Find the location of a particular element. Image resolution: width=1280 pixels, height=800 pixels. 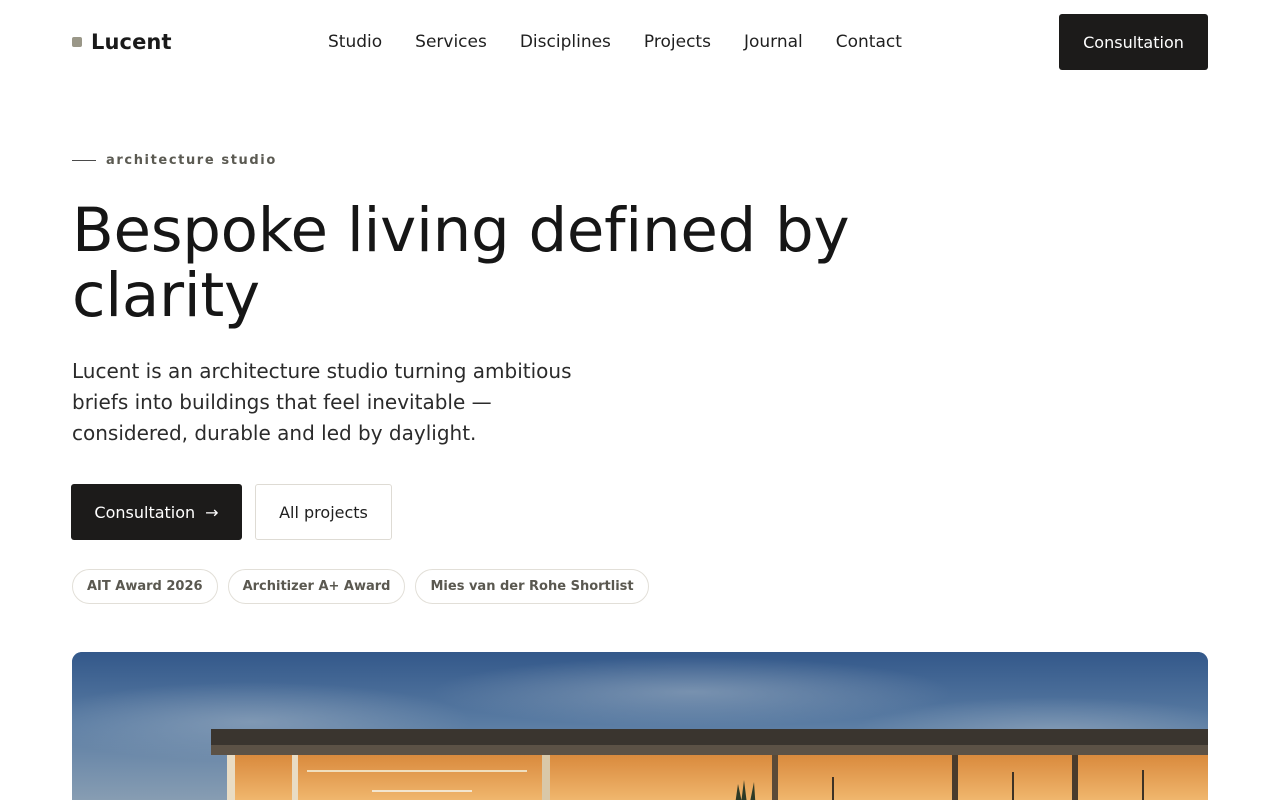

header-consultation-button: Consultation is located at coordinates (1133, 42).